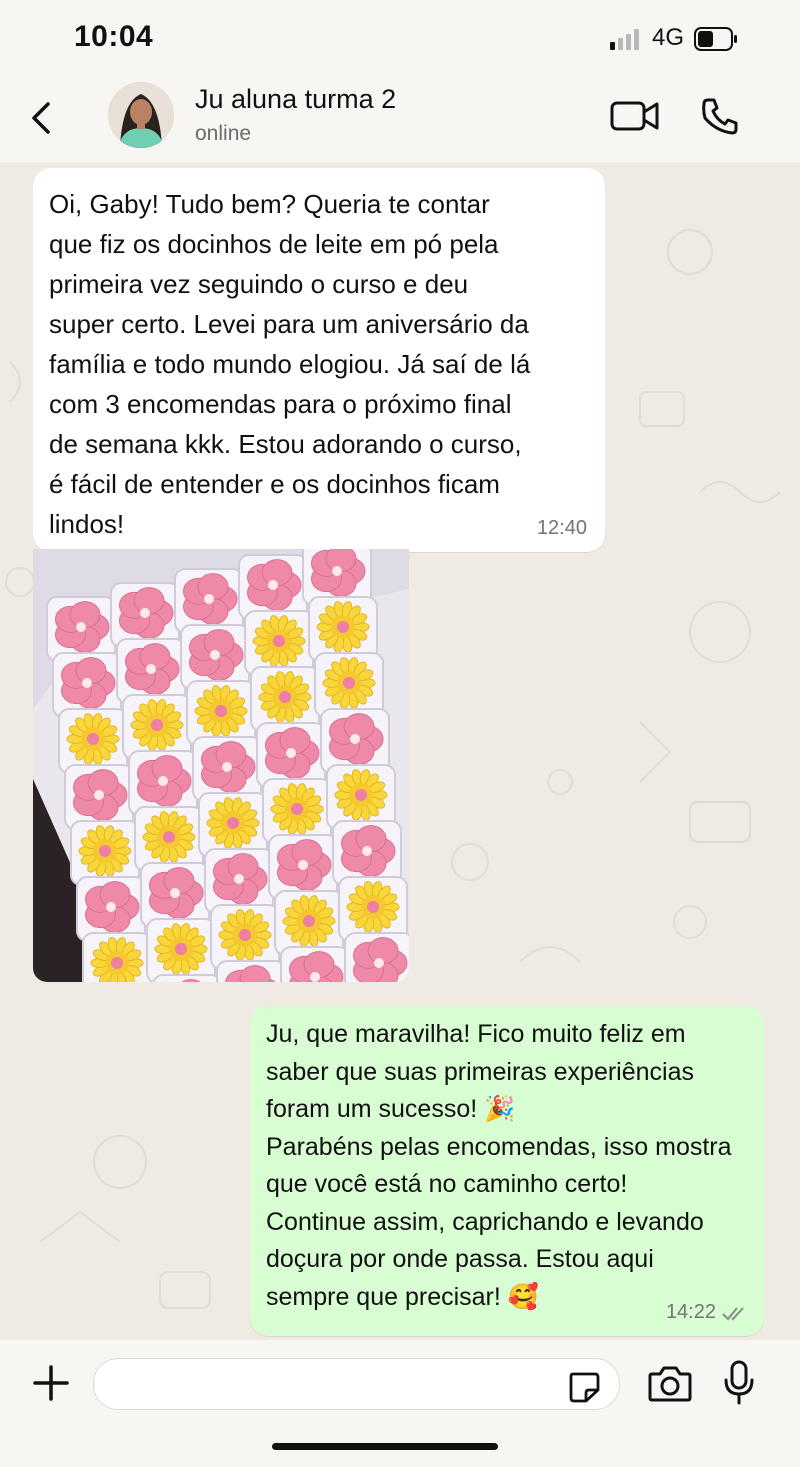  Describe the element at coordinates (584, 1387) in the screenshot. I see `sticker-icon` at that location.